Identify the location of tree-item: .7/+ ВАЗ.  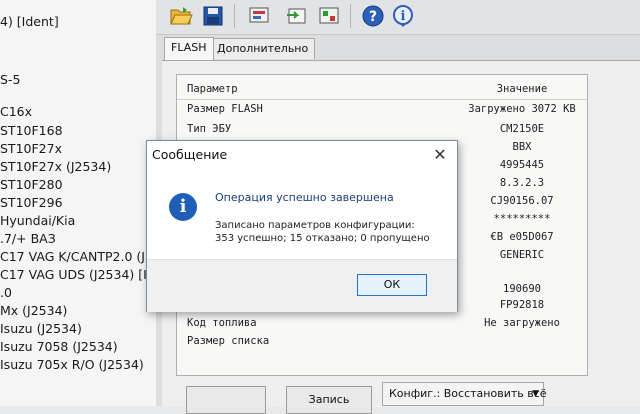
(28, 238).